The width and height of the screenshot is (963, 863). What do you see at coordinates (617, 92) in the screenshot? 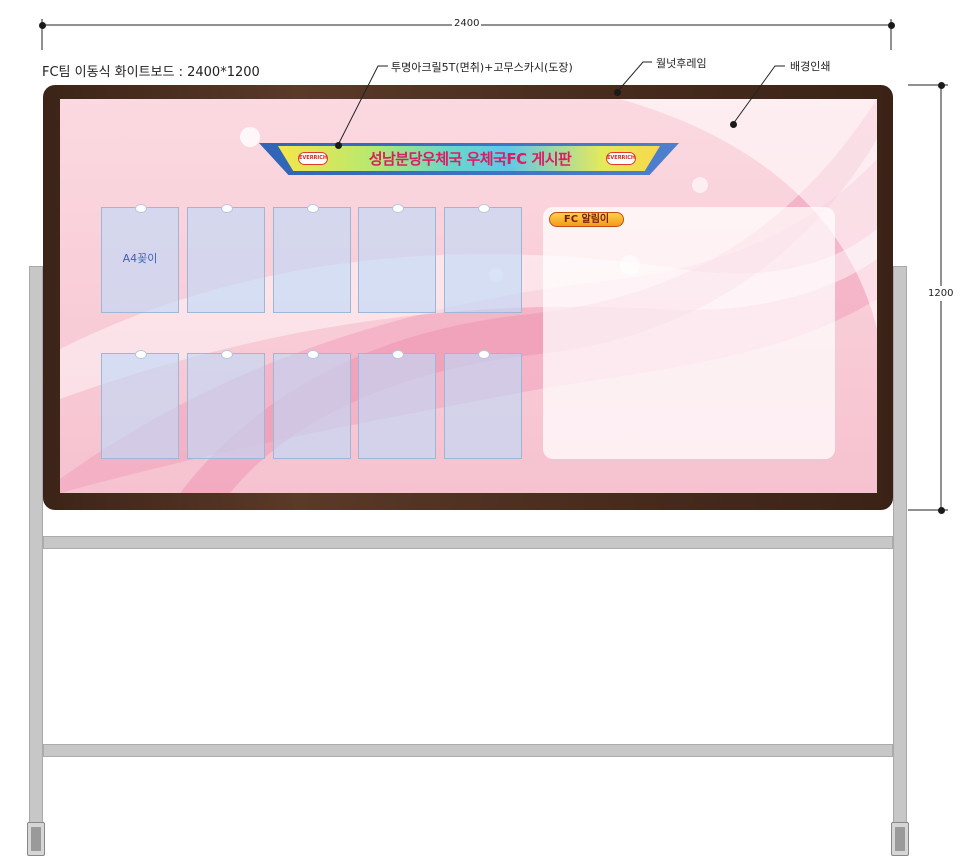
I see `callout-dot-frame` at bounding box center [617, 92].